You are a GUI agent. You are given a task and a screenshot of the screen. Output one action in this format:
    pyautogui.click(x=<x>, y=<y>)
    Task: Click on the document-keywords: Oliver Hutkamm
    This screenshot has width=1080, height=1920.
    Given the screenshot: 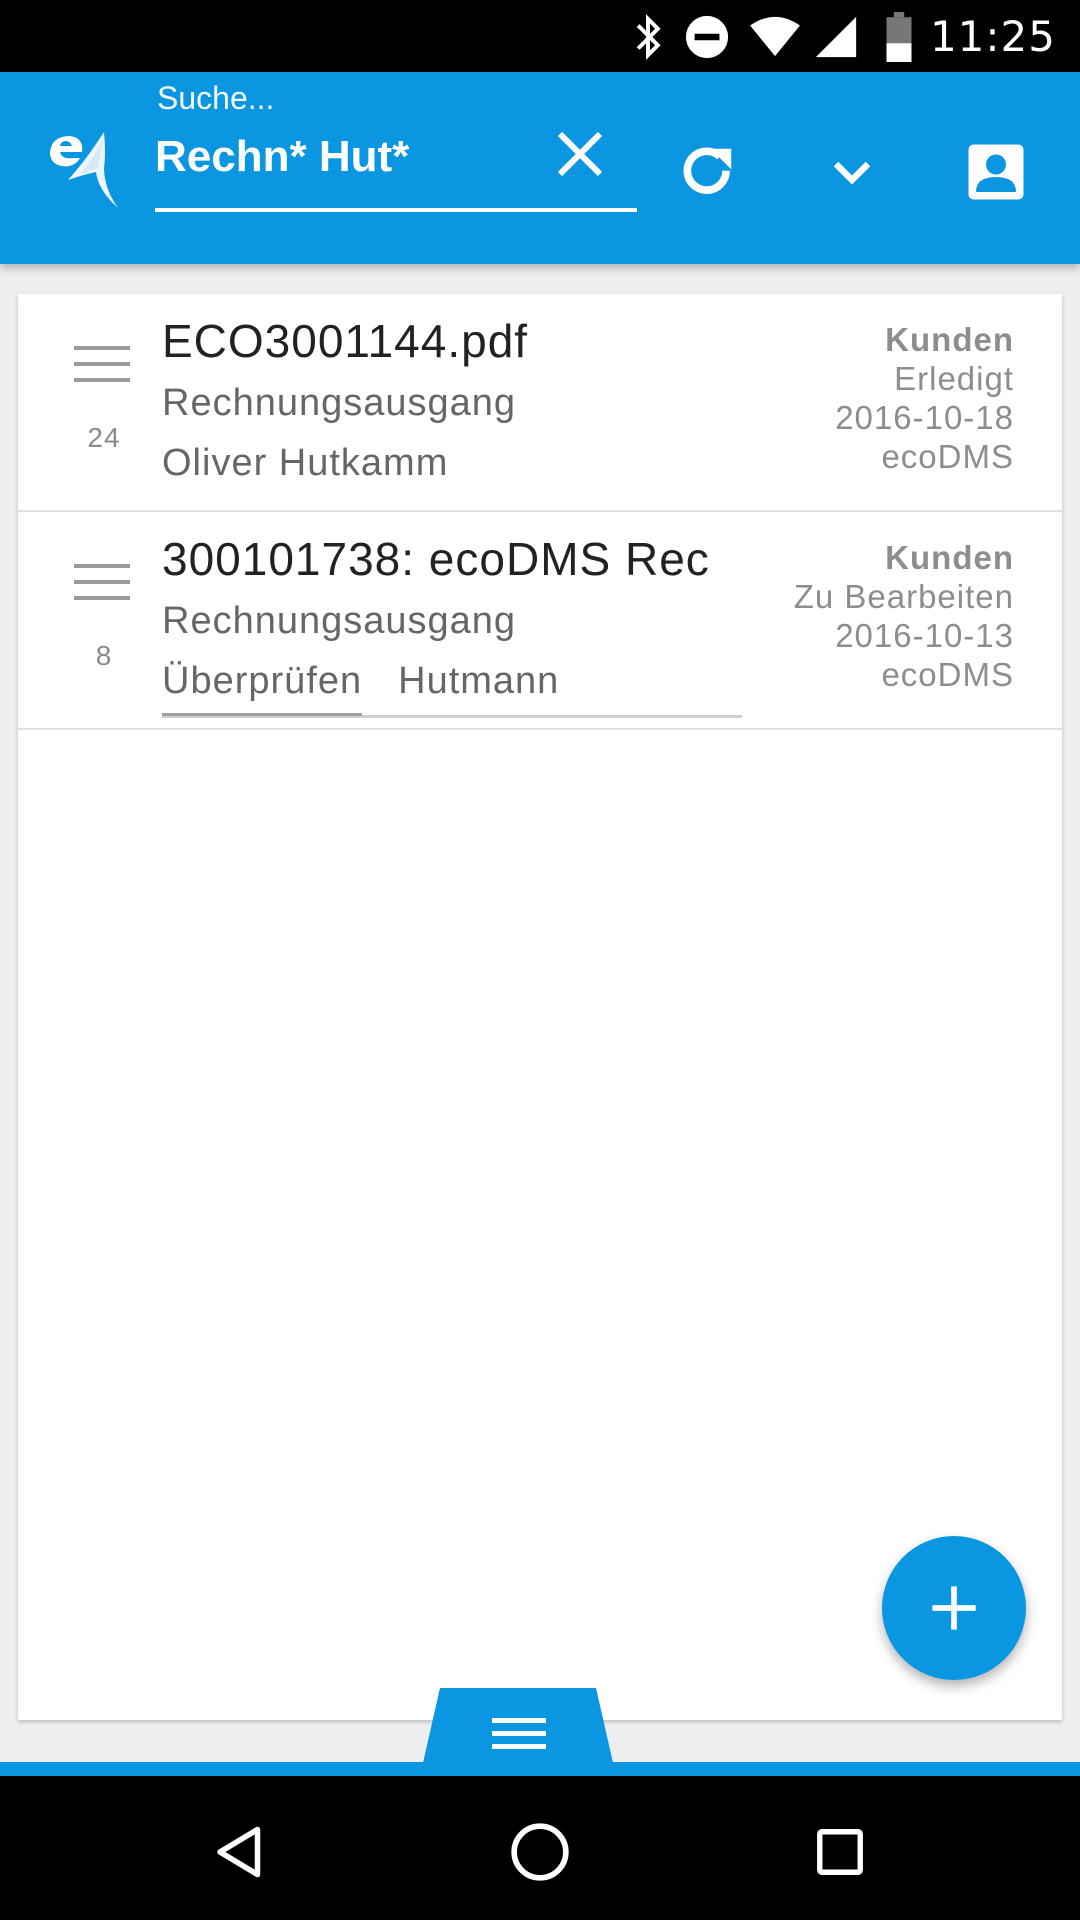 What is the action you would take?
    pyautogui.click(x=305, y=463)
    